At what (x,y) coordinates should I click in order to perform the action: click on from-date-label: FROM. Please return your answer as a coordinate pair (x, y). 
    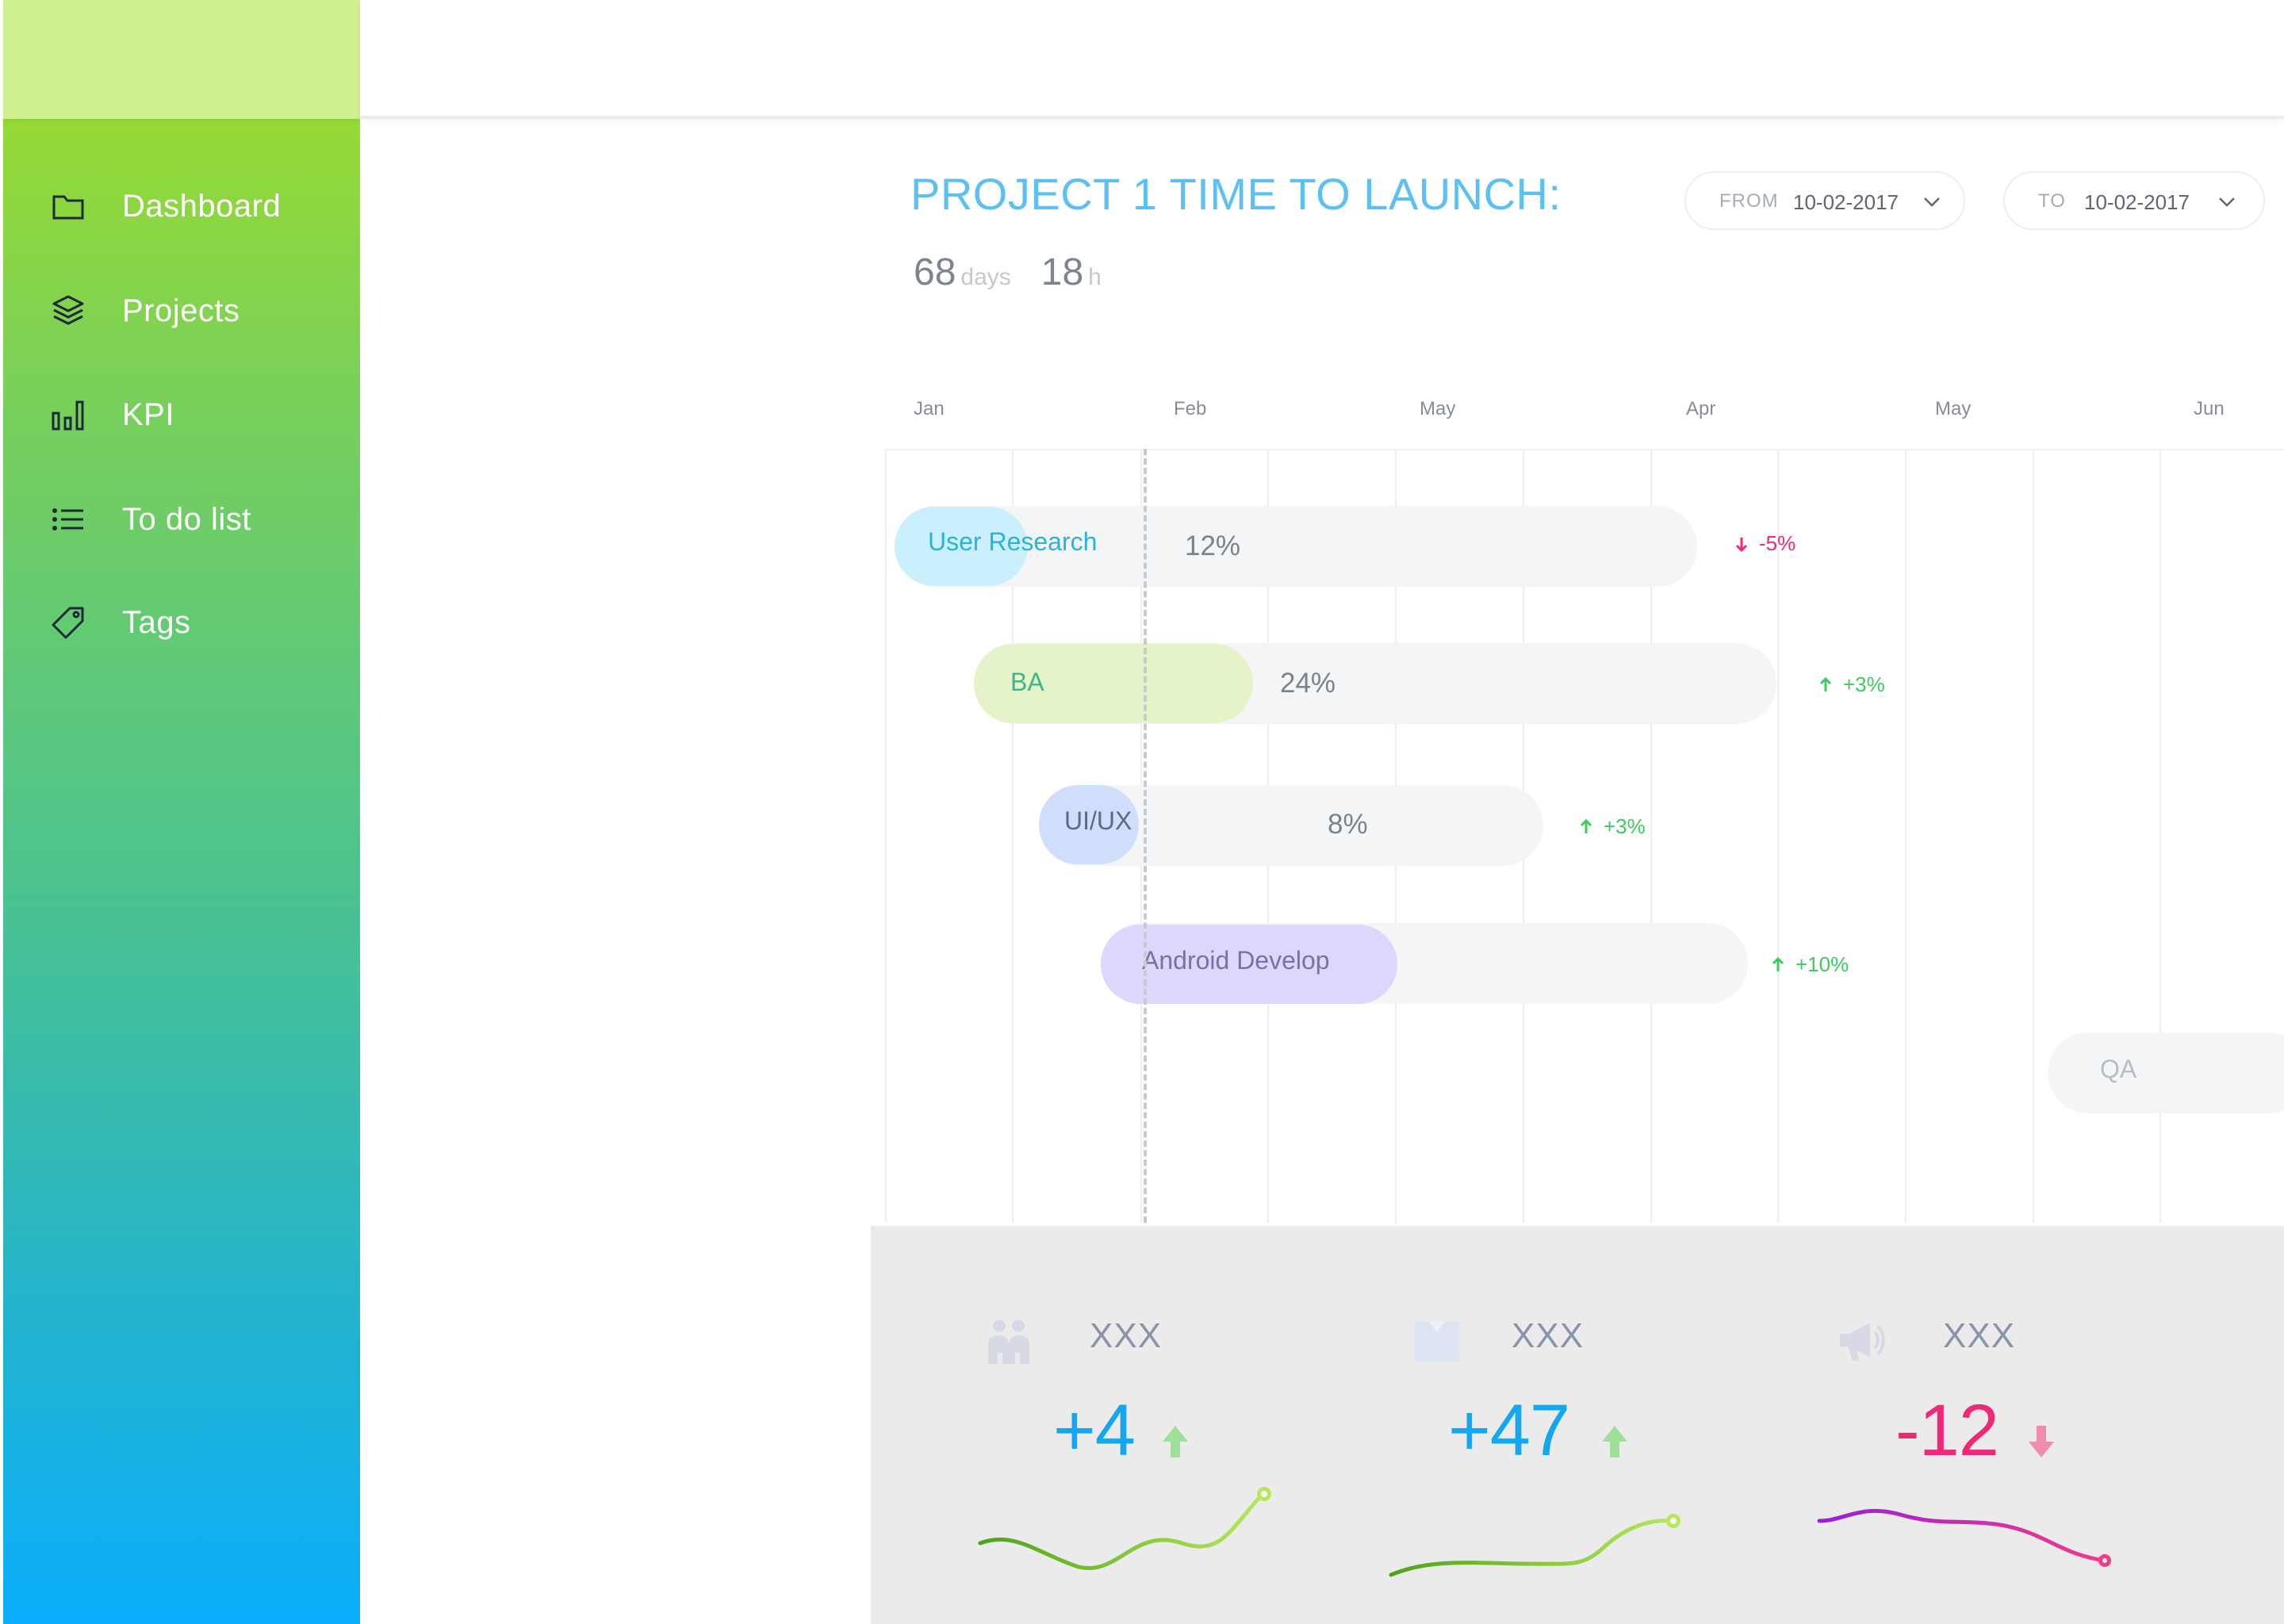
    Looking at the image, I should click on (1749, 201).